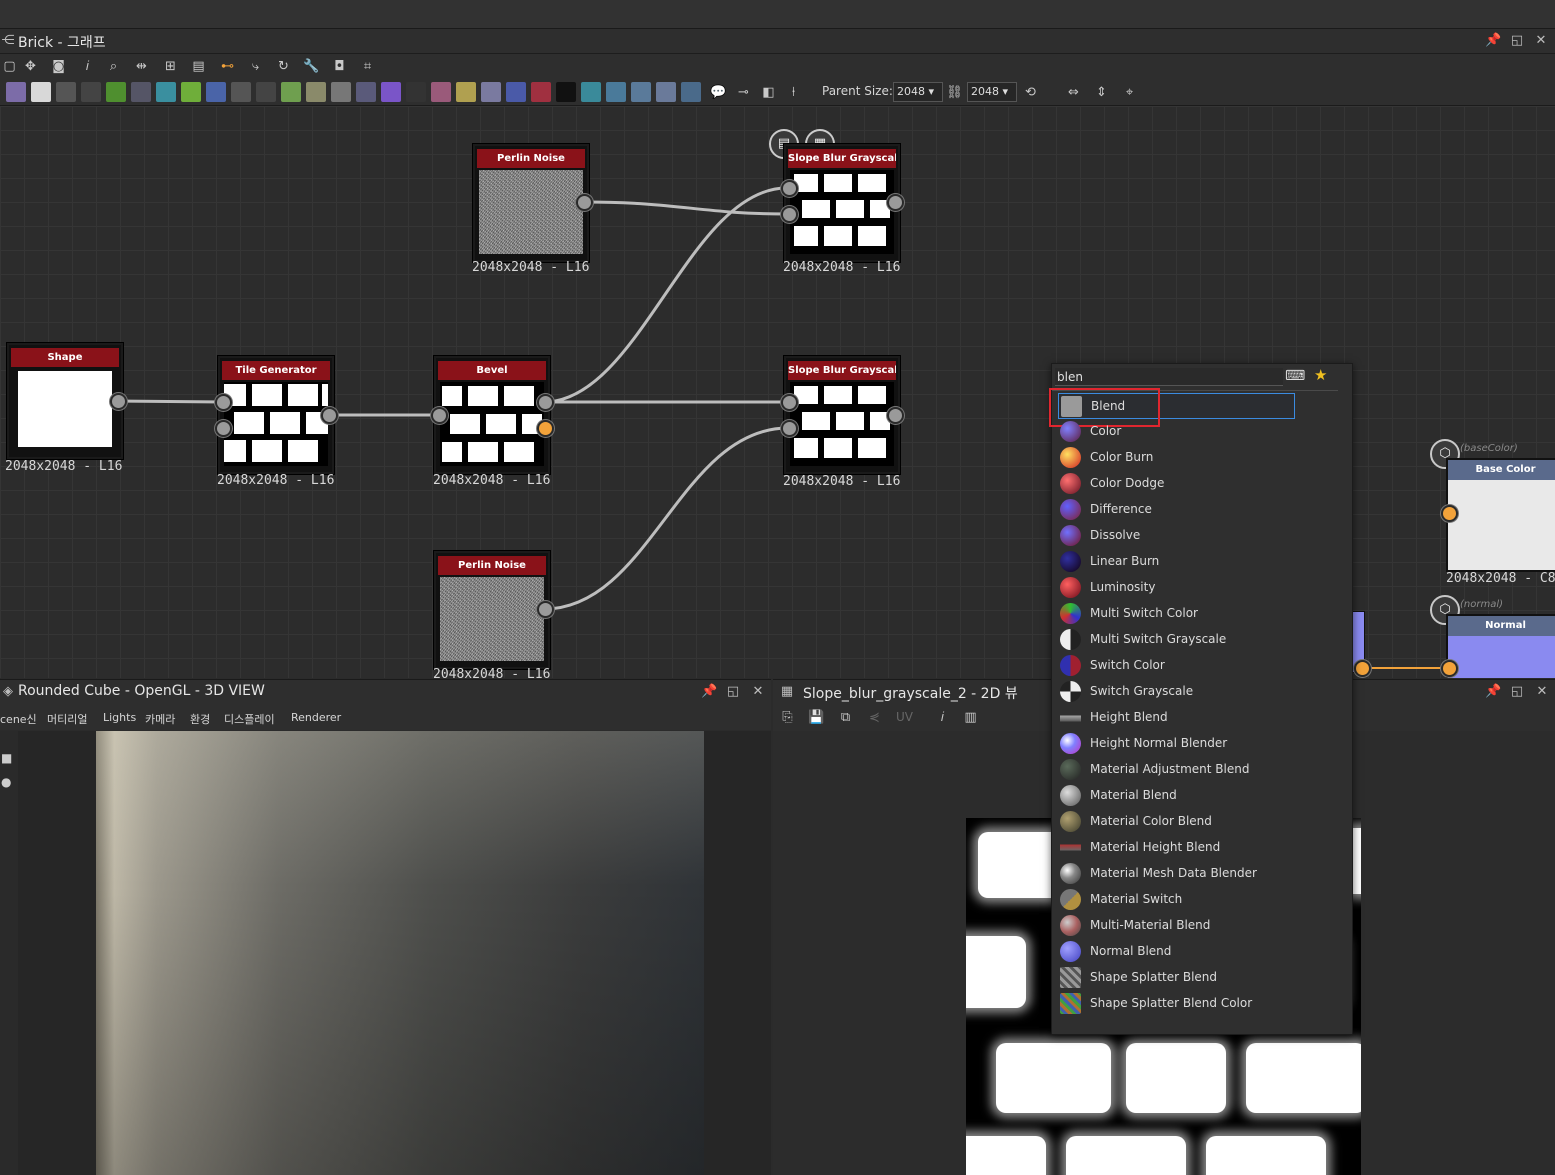  What do you see at coordinates (1175, 977) in the screenshot?
I see `search-result-shape-splatter-blend: Shape Splatter Blend` at bounding box center [1175, 977].